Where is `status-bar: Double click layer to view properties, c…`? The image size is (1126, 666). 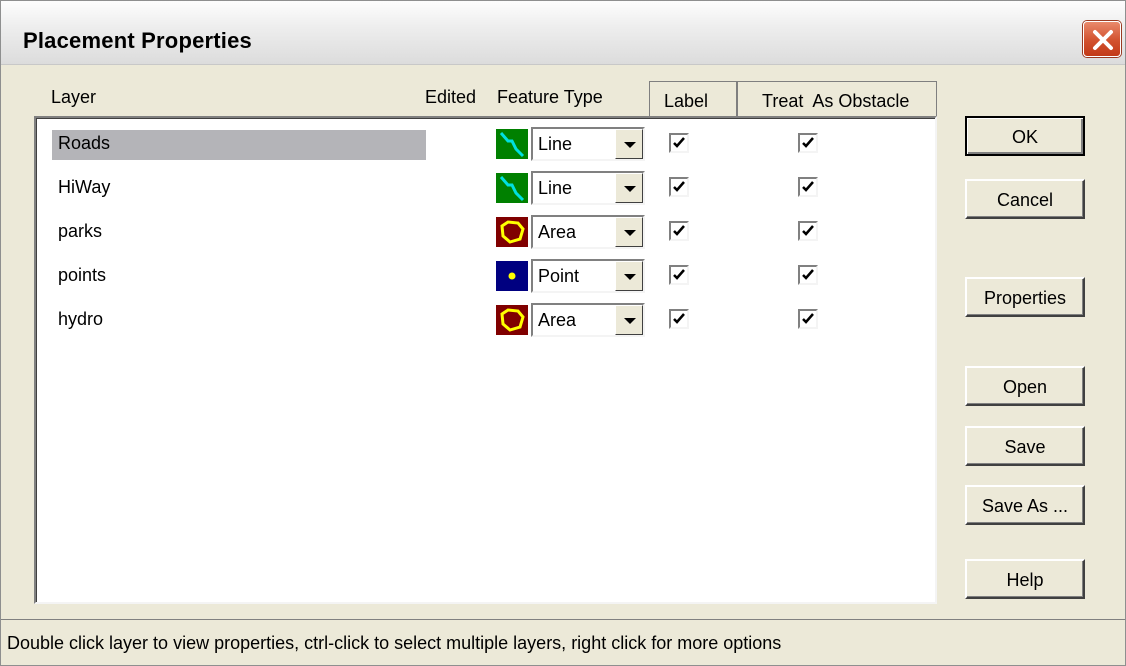
status-bar: Double click layer to view properties, c… is located at coordinates (563, 642).